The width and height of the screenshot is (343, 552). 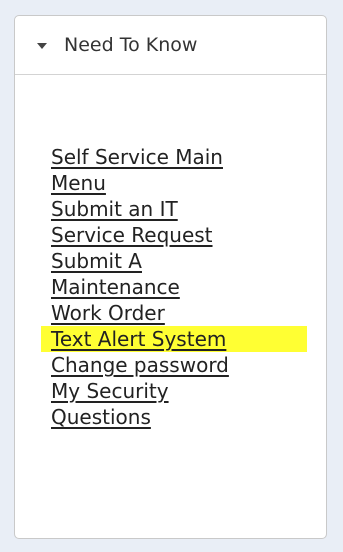 I want to click on list-item: Change password, so click(x=170, y=365).